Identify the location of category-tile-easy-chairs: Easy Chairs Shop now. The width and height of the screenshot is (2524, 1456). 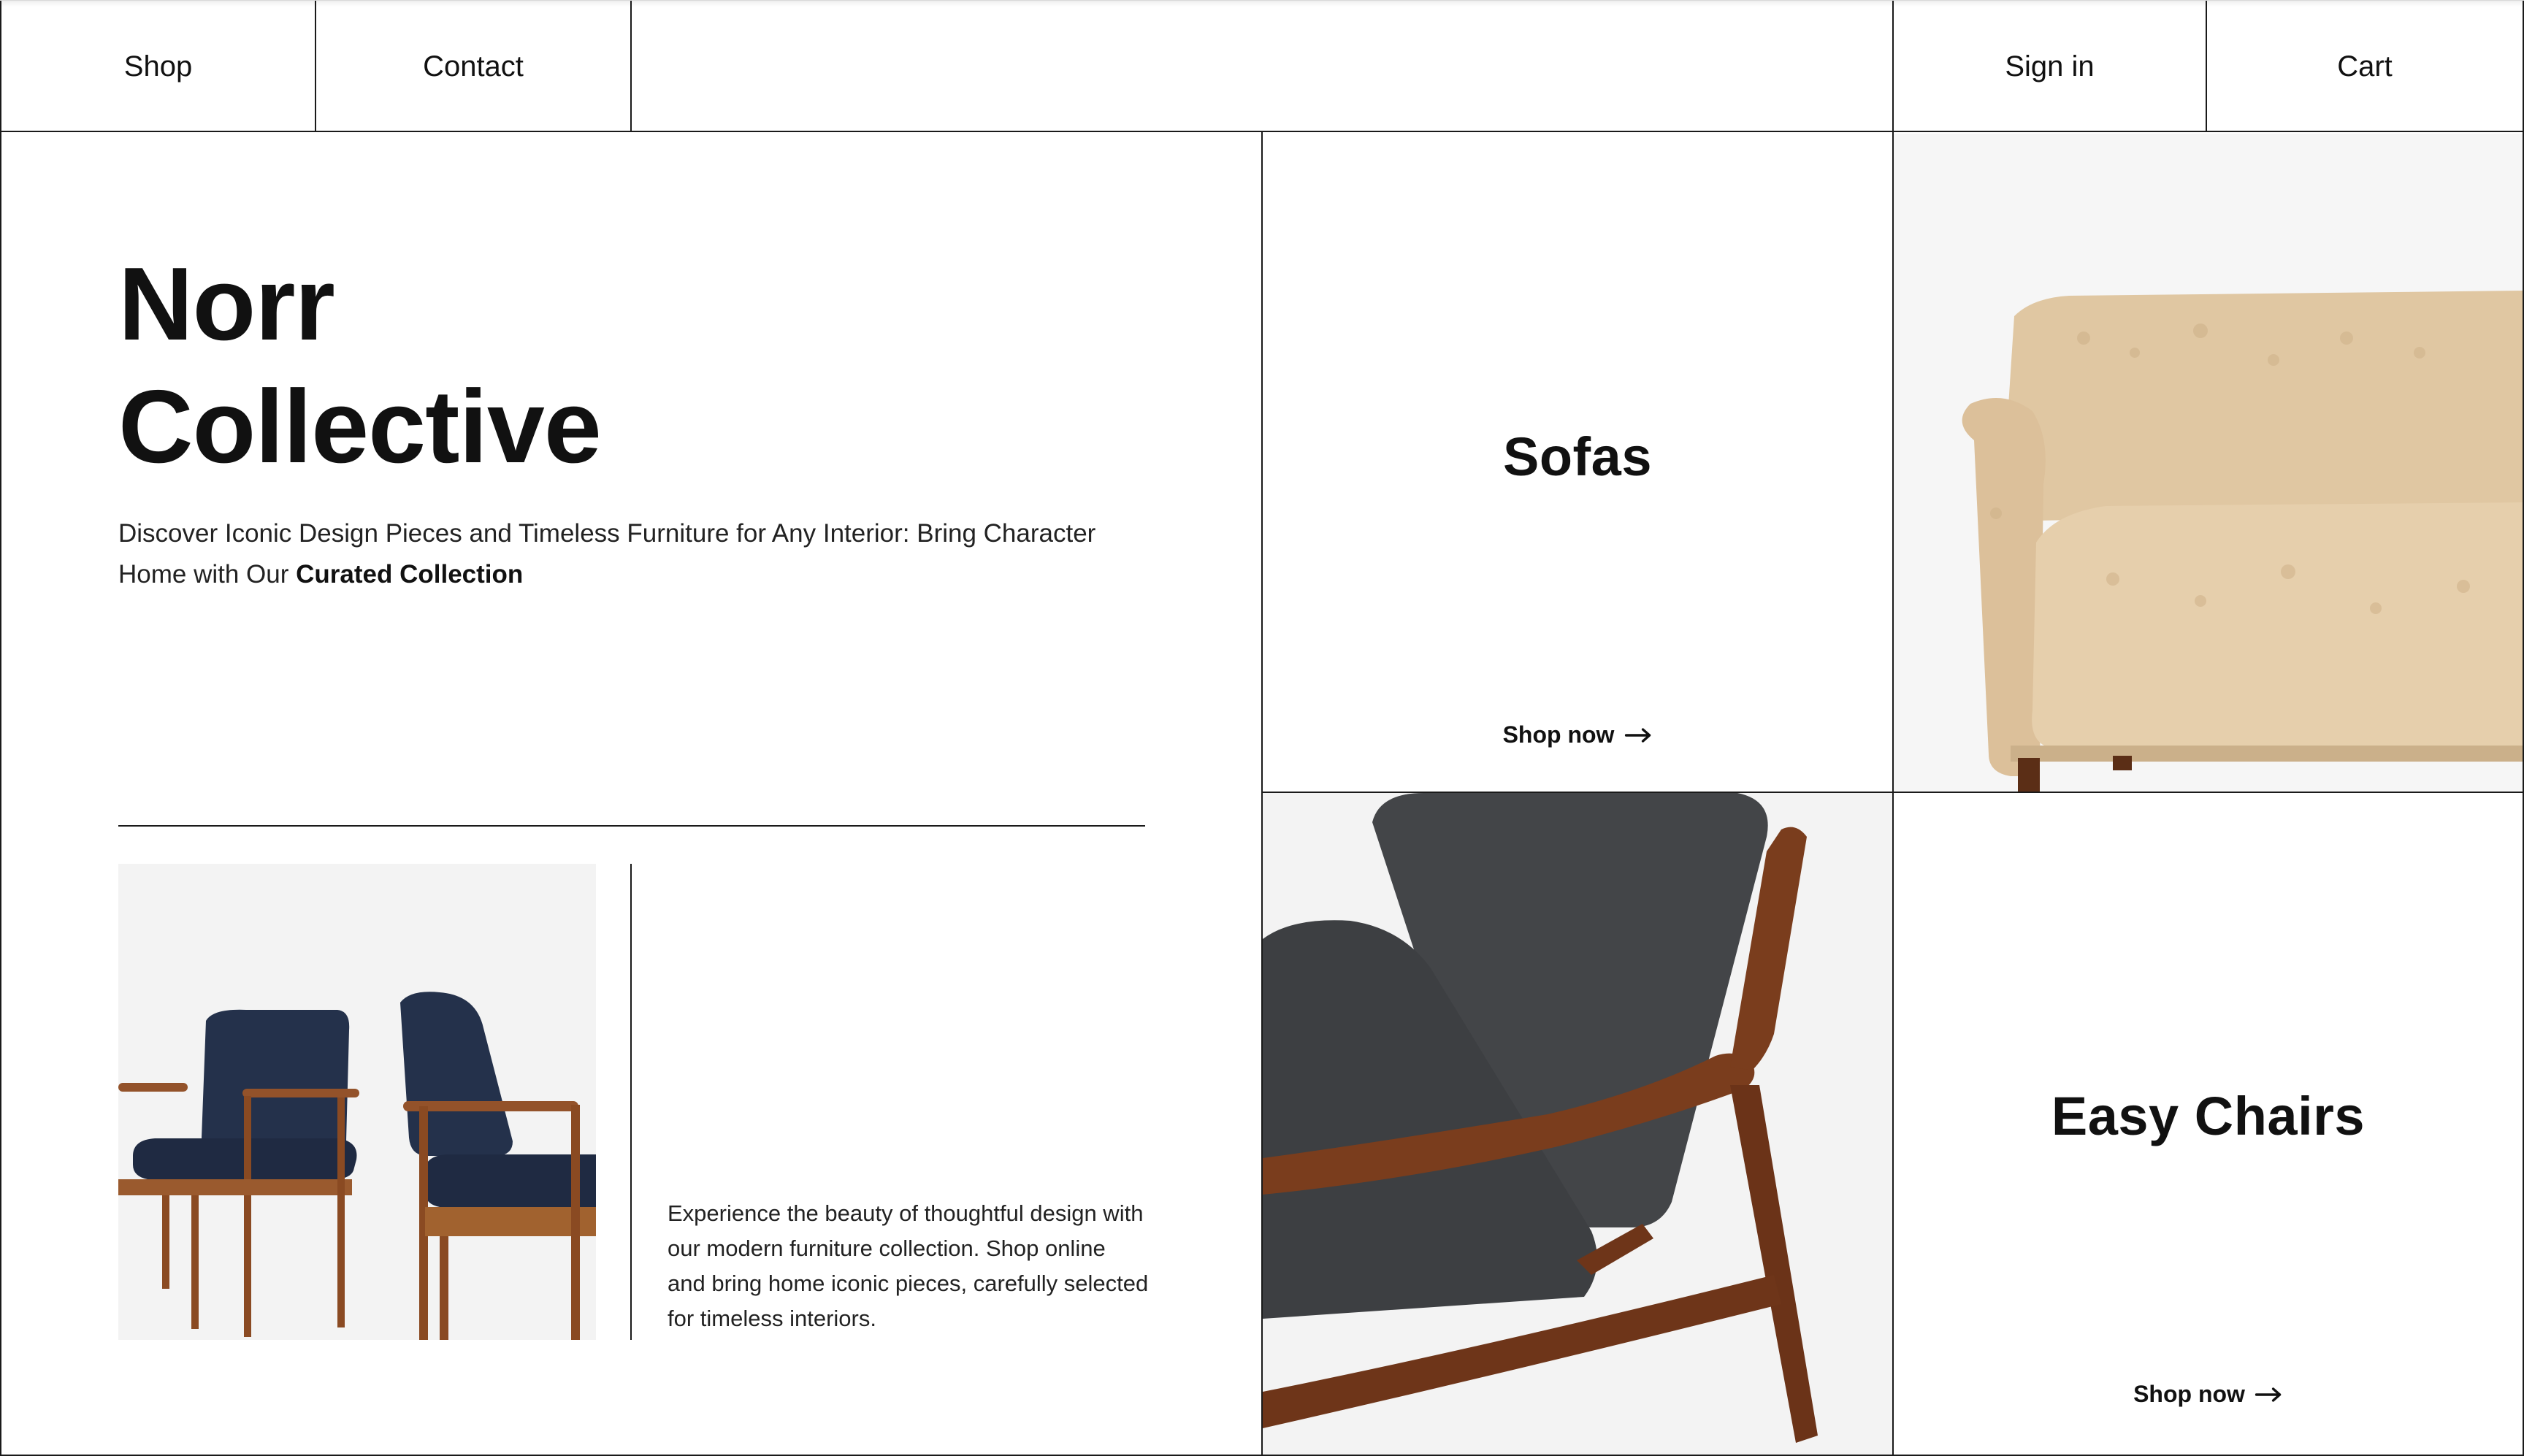
(2208, 1124).